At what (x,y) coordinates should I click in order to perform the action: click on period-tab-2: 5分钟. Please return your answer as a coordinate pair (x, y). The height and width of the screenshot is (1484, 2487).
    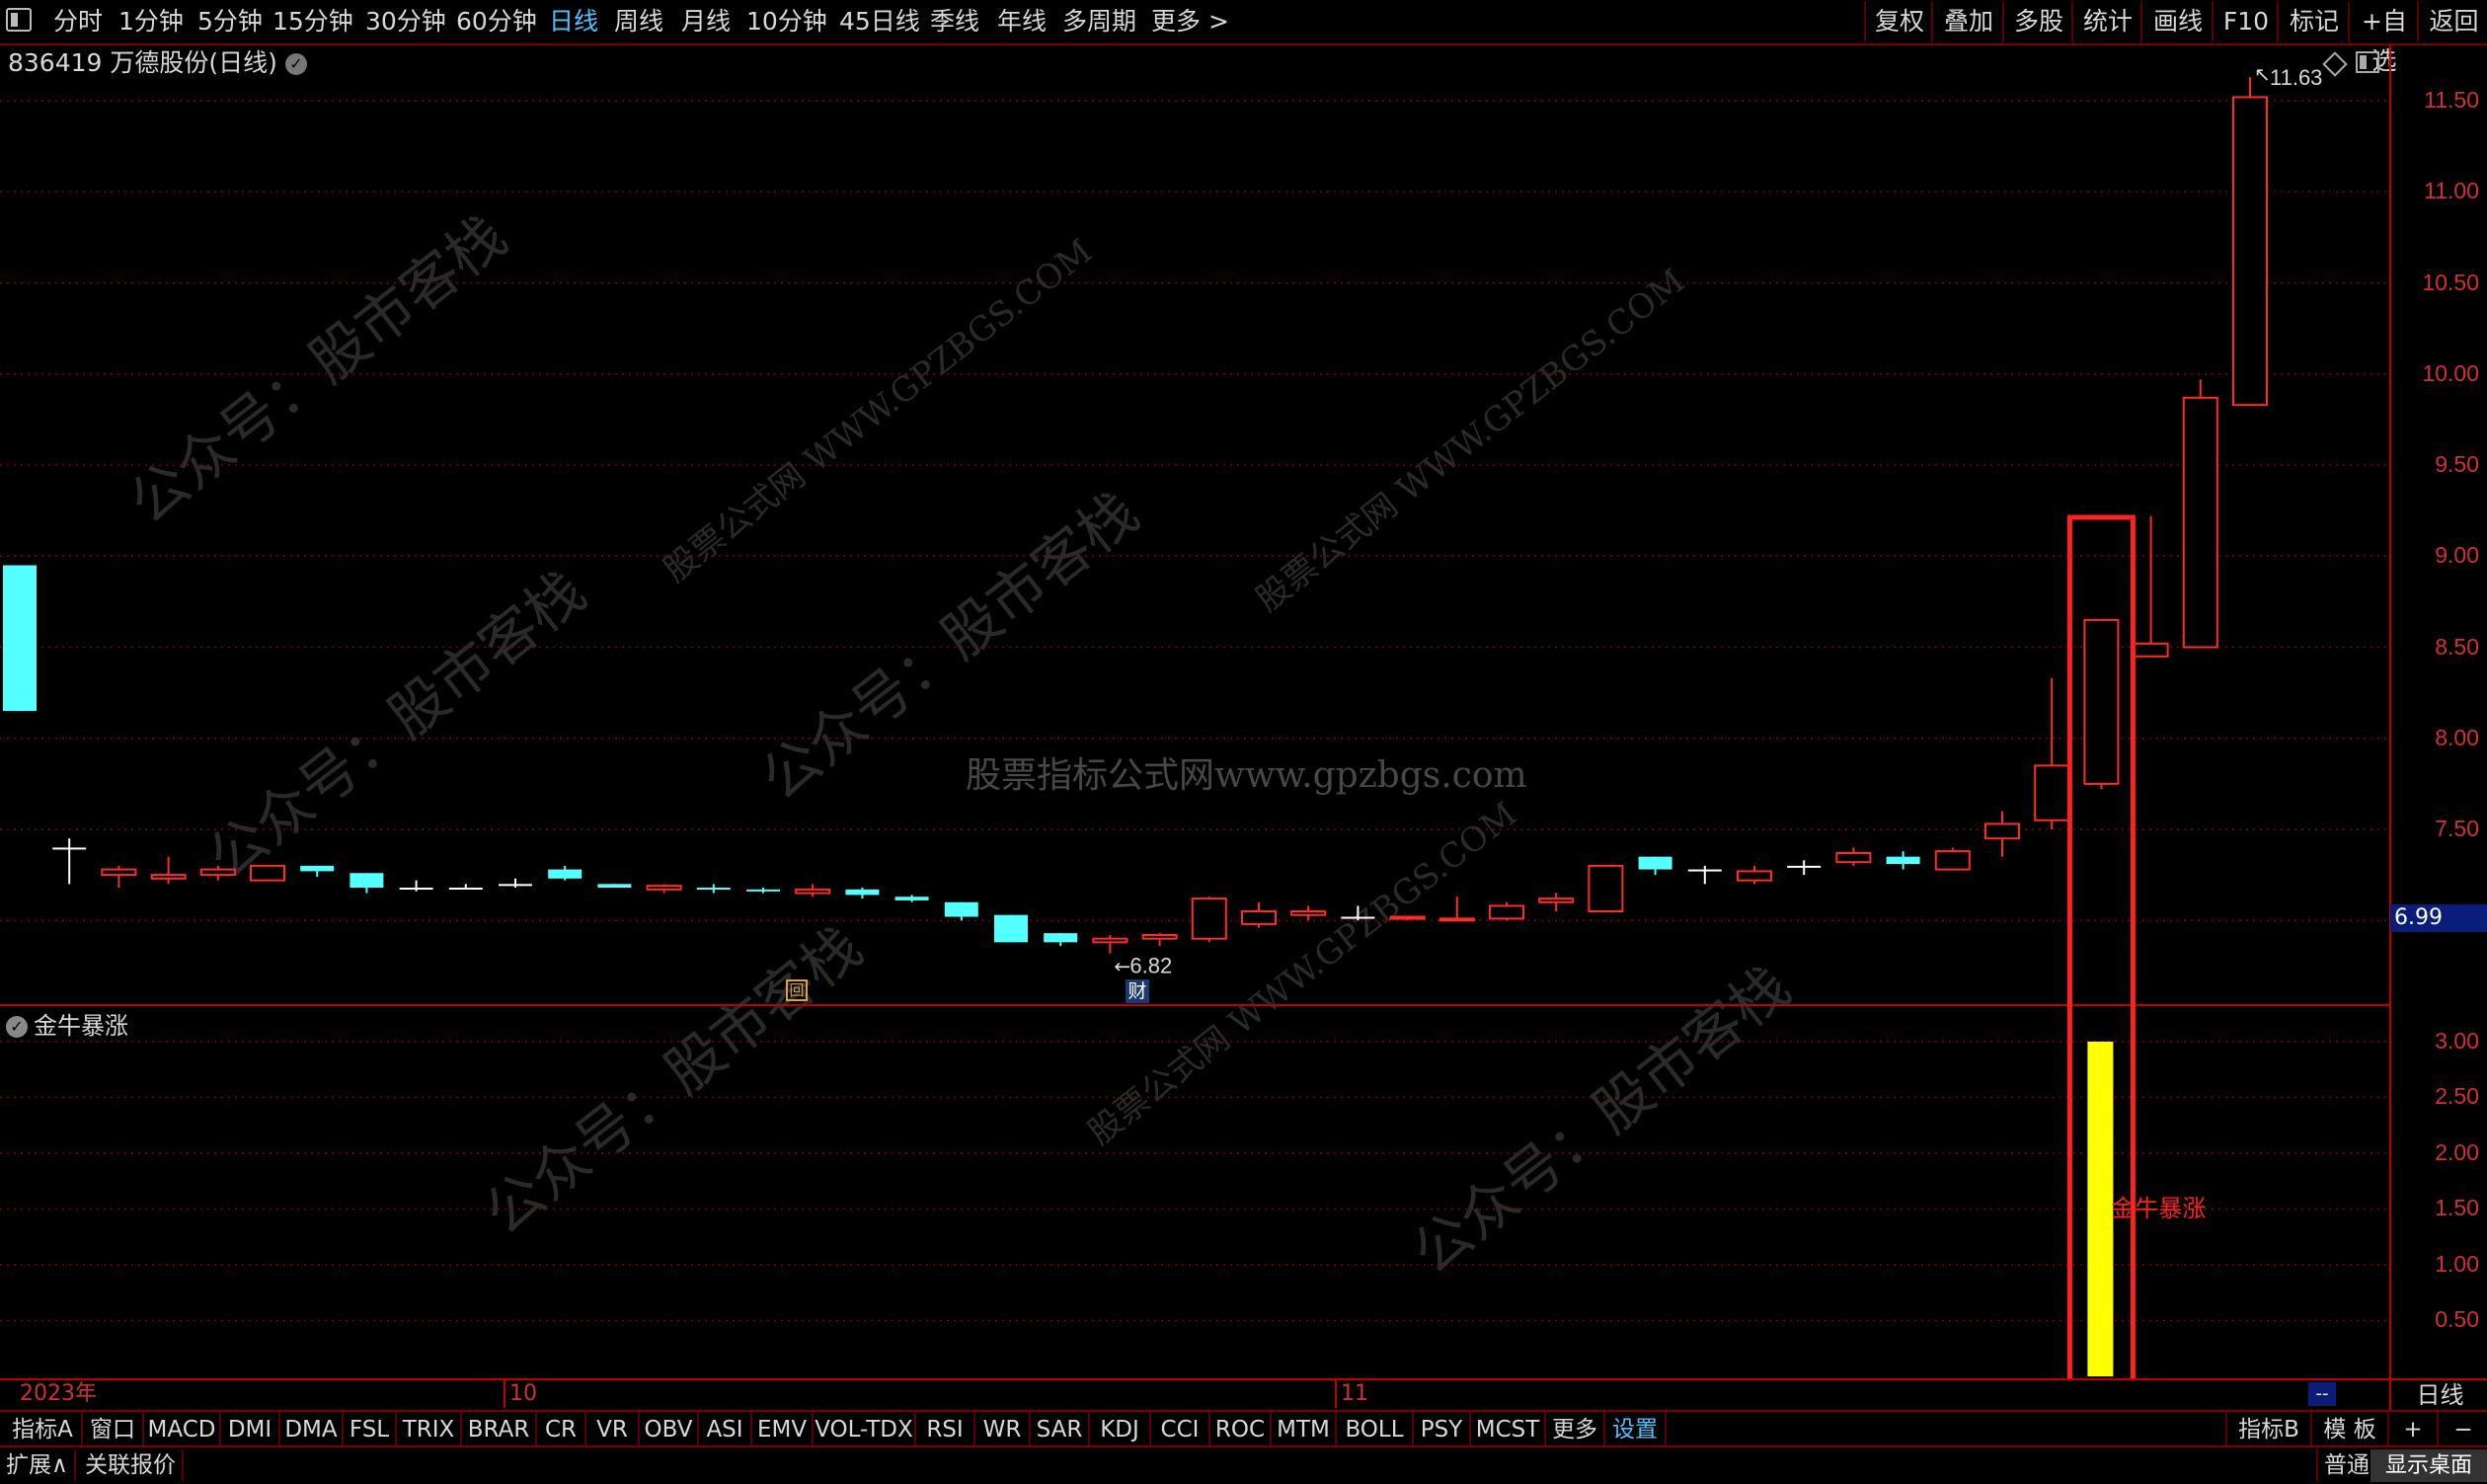
    Looking at the image, I should click on (230, 22).